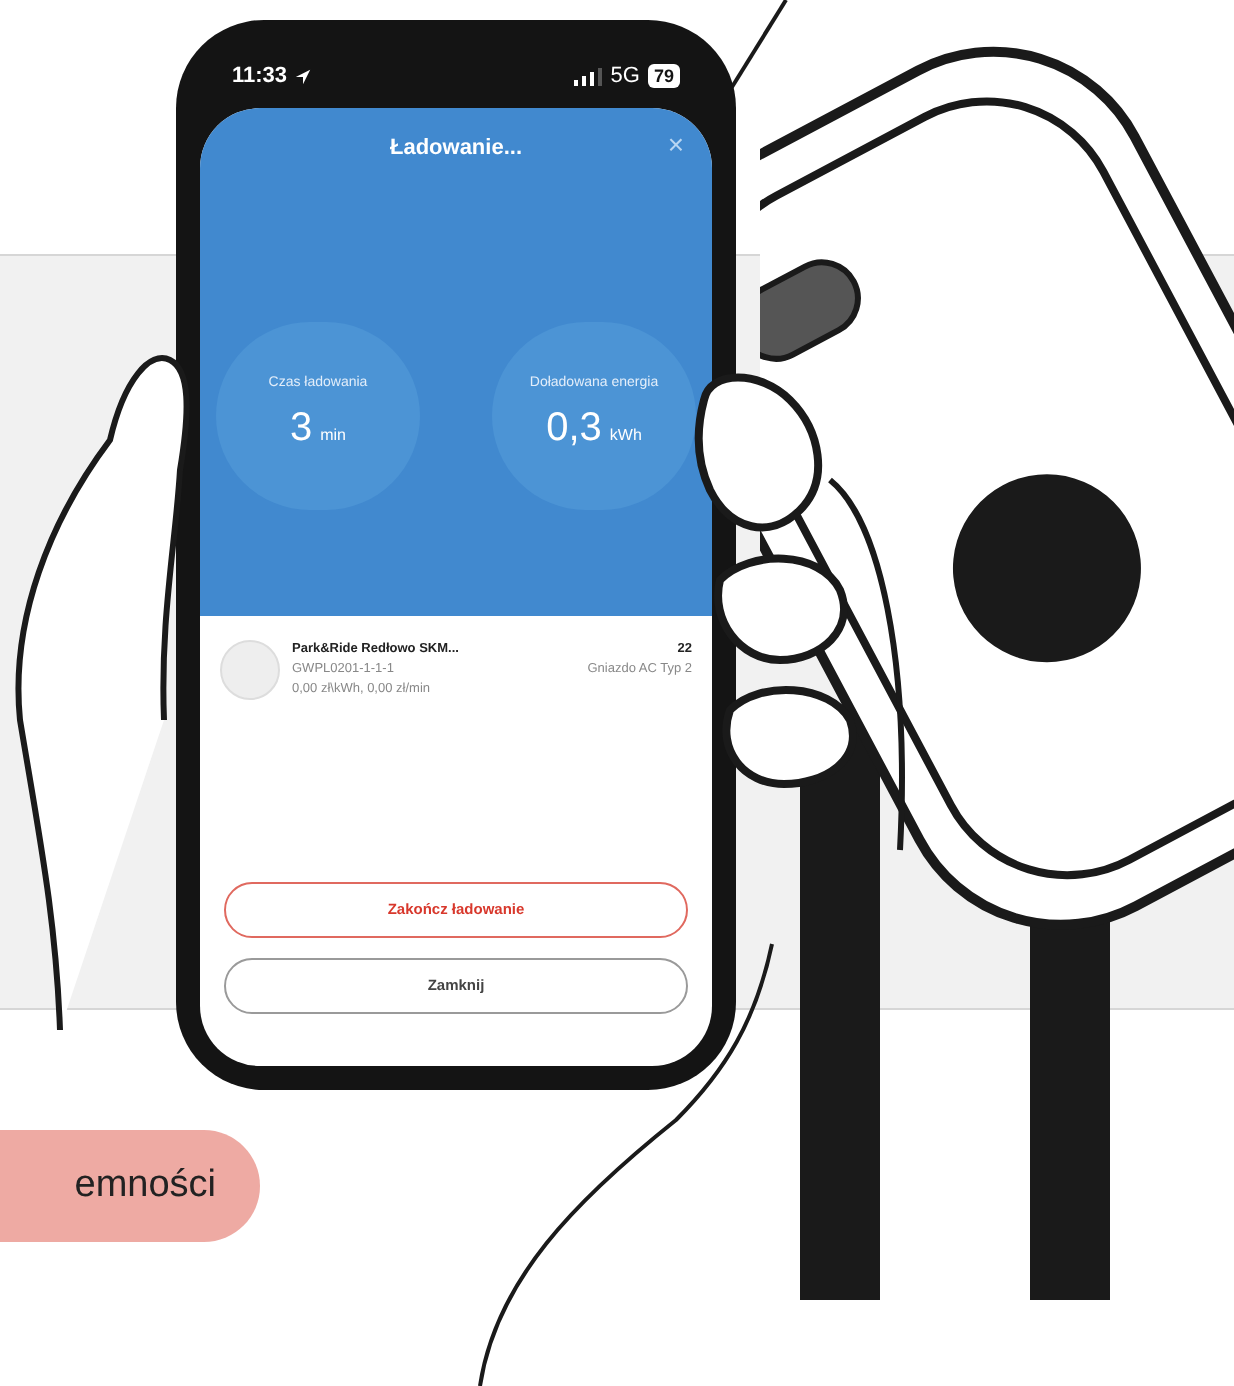 This screenshot has width=1234, height=1386. Describe the element at coordinates (333, 436) in the screenshot. I see `stat-unit: min` at that location.